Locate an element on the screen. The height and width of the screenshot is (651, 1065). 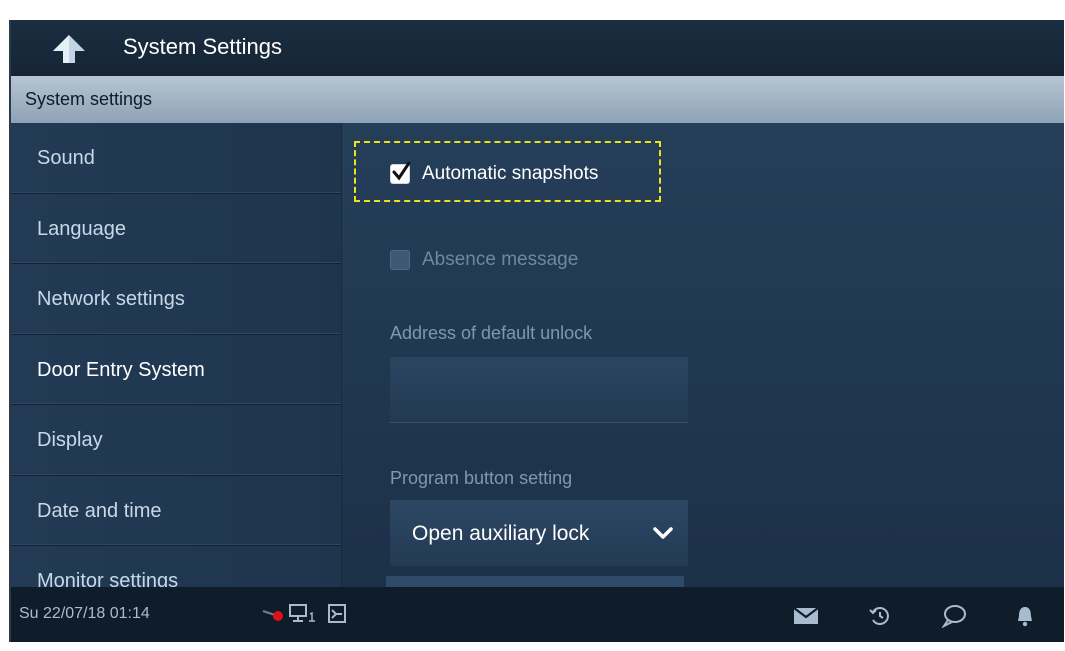
section-header: System settings is located at coordinates (537, 99).